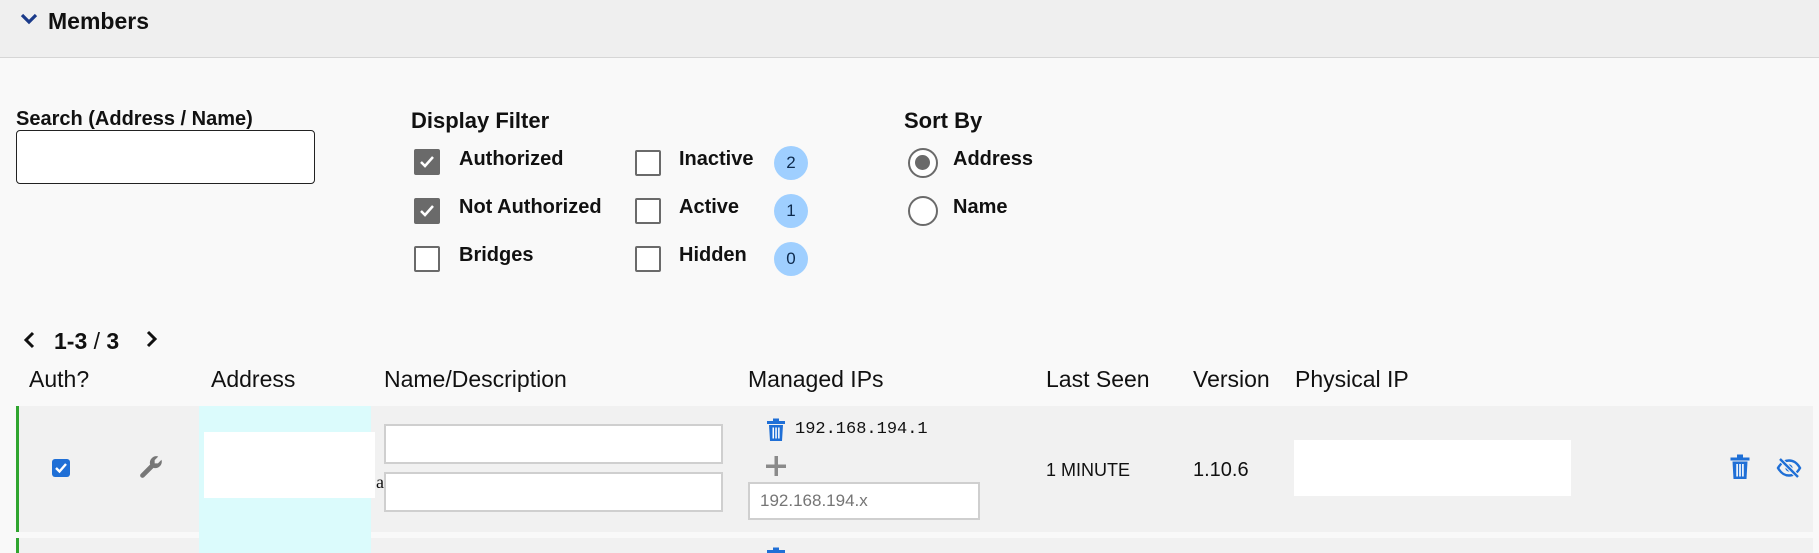  I want to click on active-count-badge: 1, so click(791, 211).